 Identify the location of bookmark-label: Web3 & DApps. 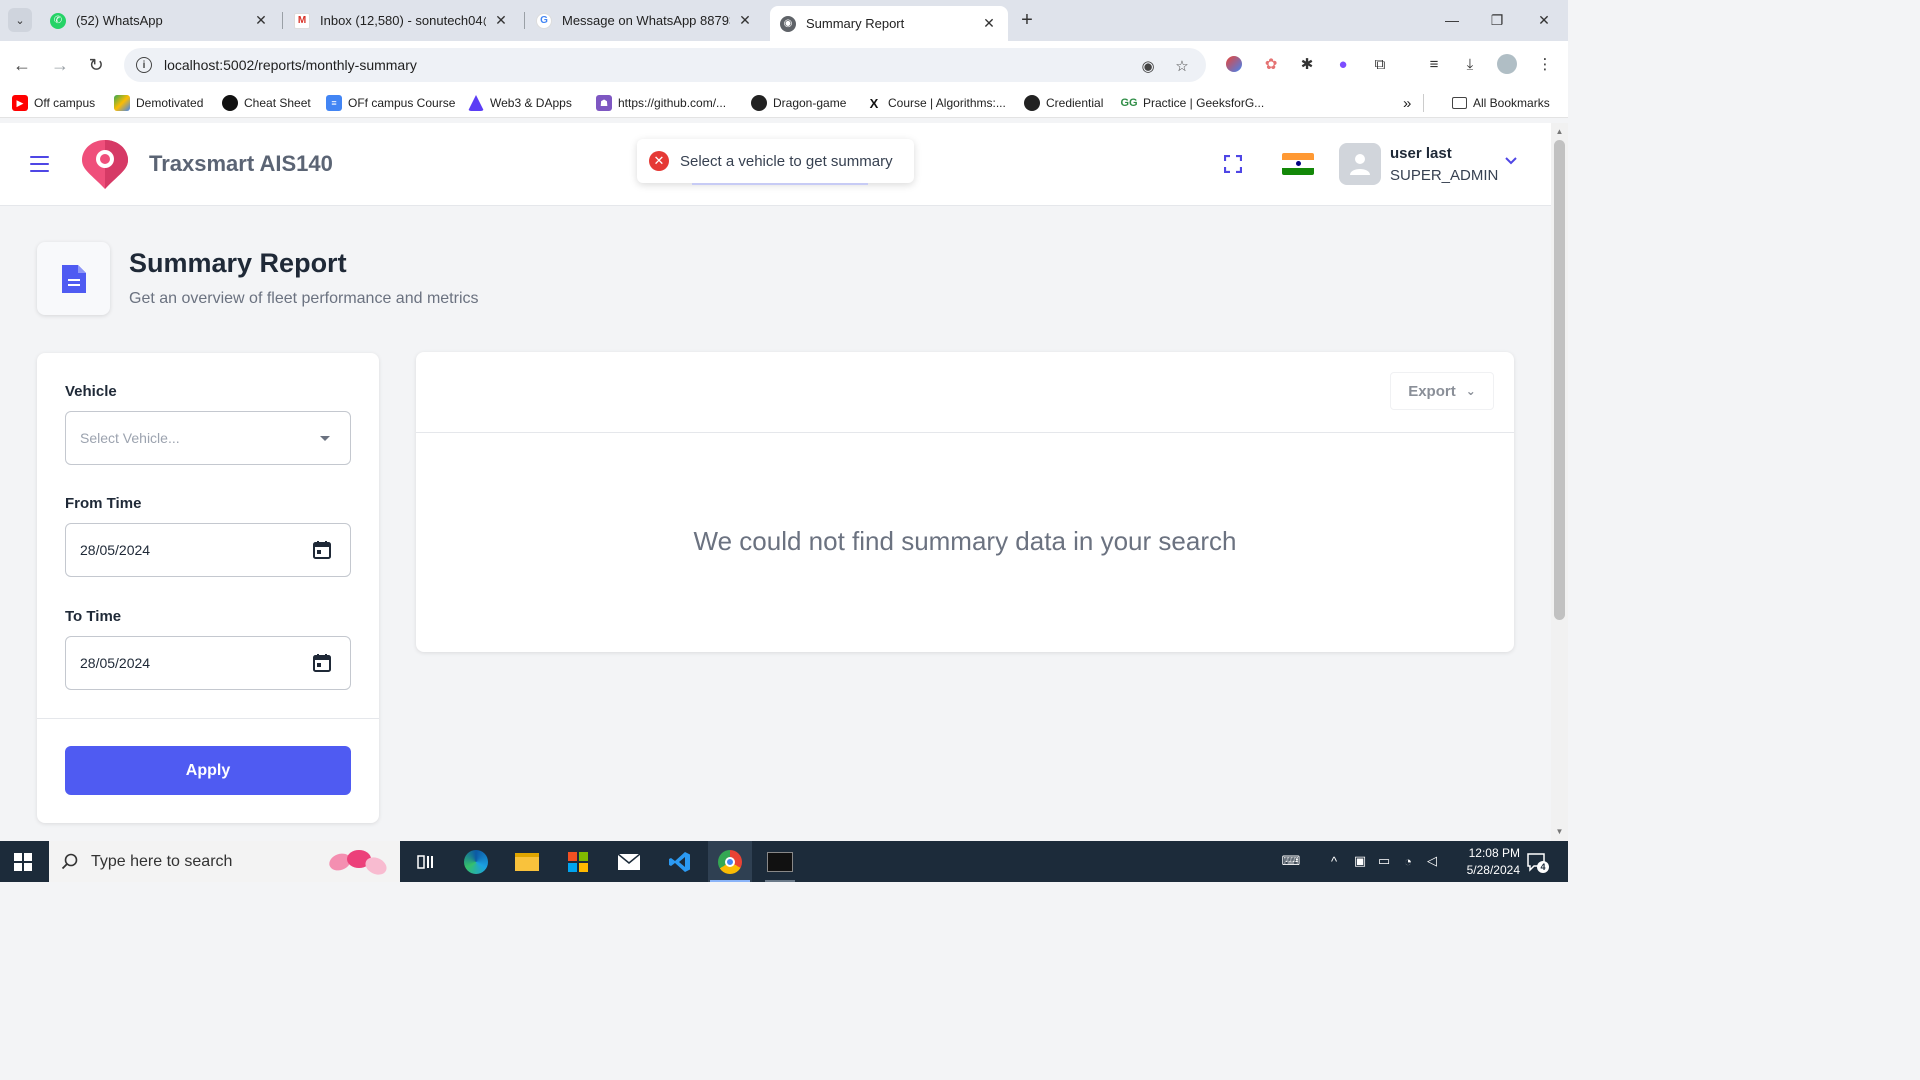
(531, 103).